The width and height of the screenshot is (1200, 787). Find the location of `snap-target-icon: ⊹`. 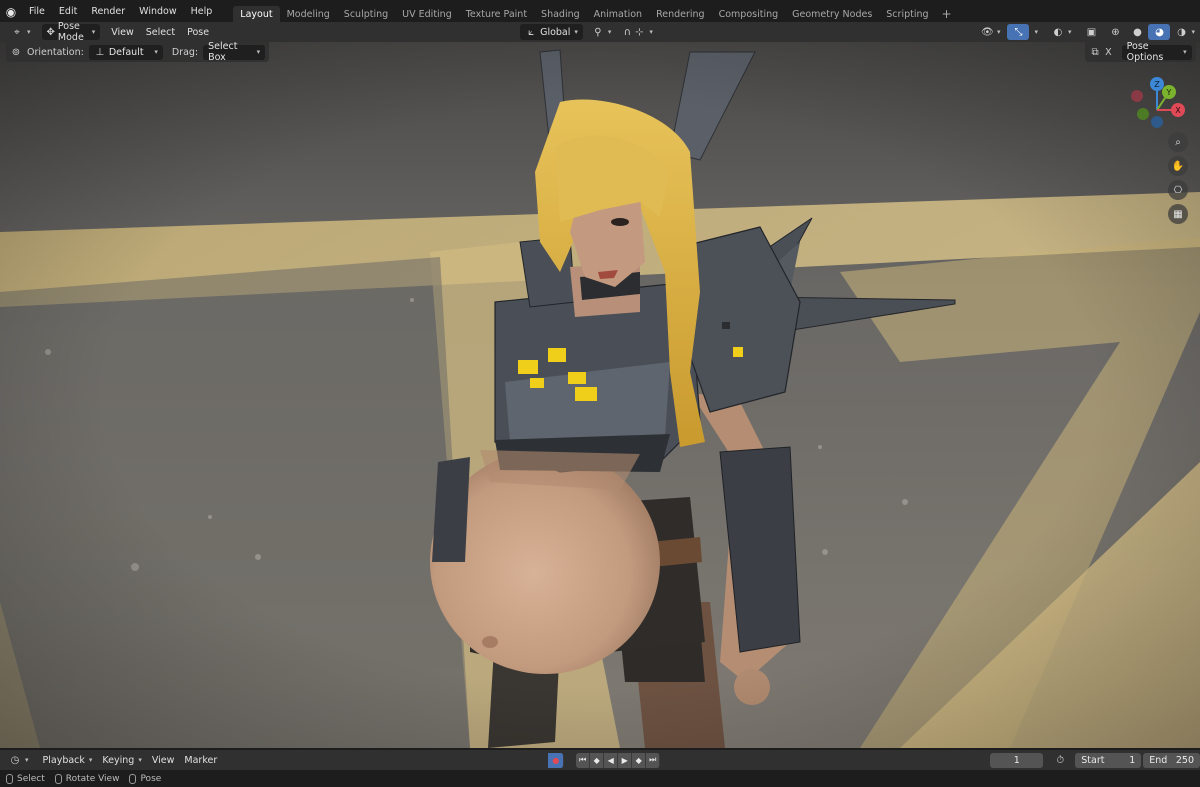

snap-target-icon: ⊹ is located at coordinates (639, 32).